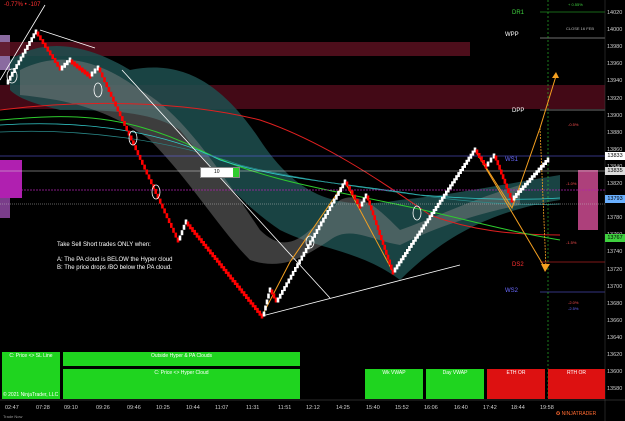 This screenshot has width=625, height=421. I want to click on brand-name: NINJATRADER, so click(579, 414).